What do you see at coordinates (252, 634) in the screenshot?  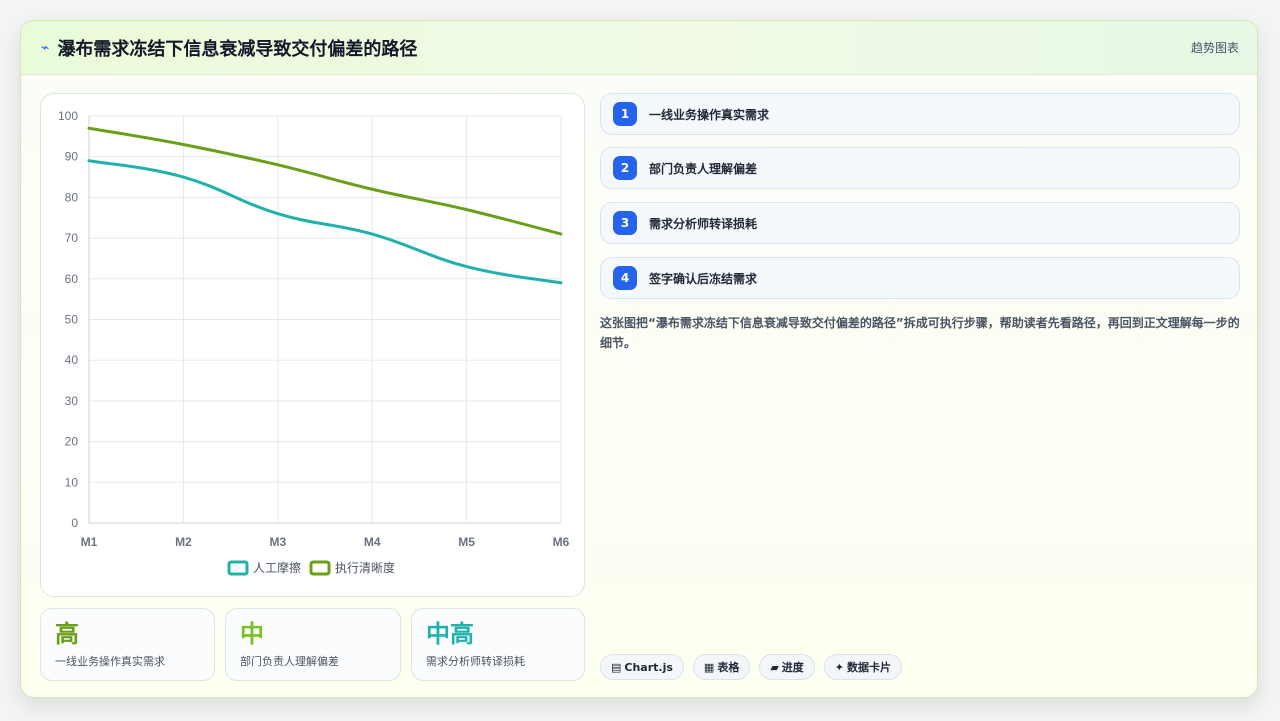 I see `stat-value: 中` at bounding box center [252, 634].